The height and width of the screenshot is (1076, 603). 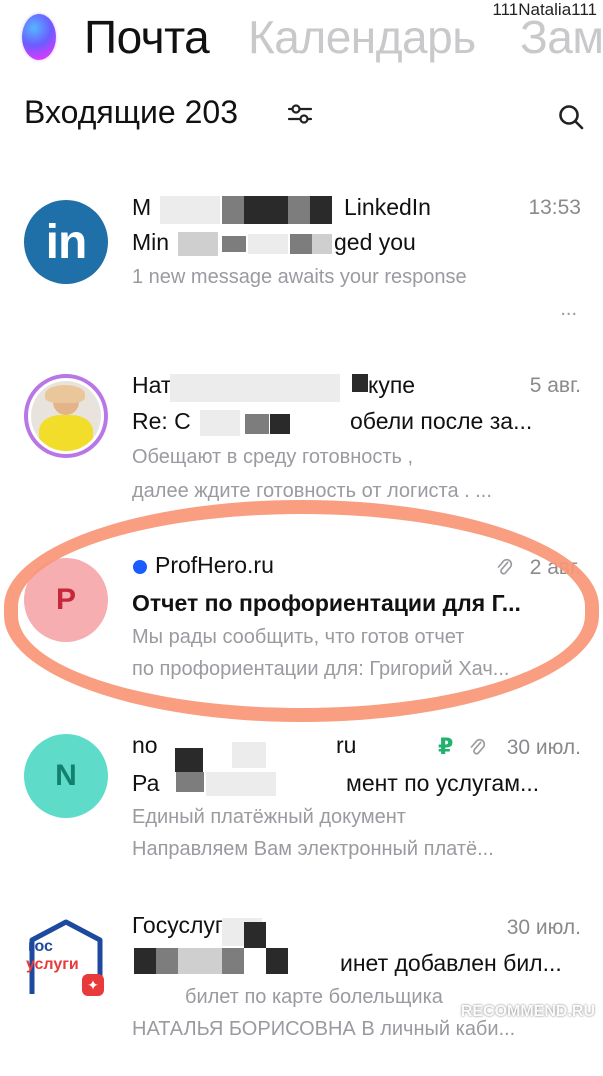 What do you see at coordinates (527, 1011) in the screenshot?
I see `site-watermark: RECOMMEND.RU` at bounding box center [527, 1011].